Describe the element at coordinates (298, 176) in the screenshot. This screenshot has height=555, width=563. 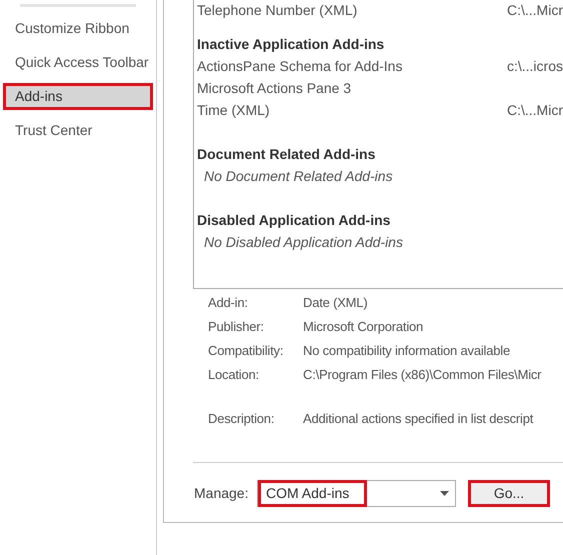
I see `empty-section-text: No Document Related Add-ins` at that location.